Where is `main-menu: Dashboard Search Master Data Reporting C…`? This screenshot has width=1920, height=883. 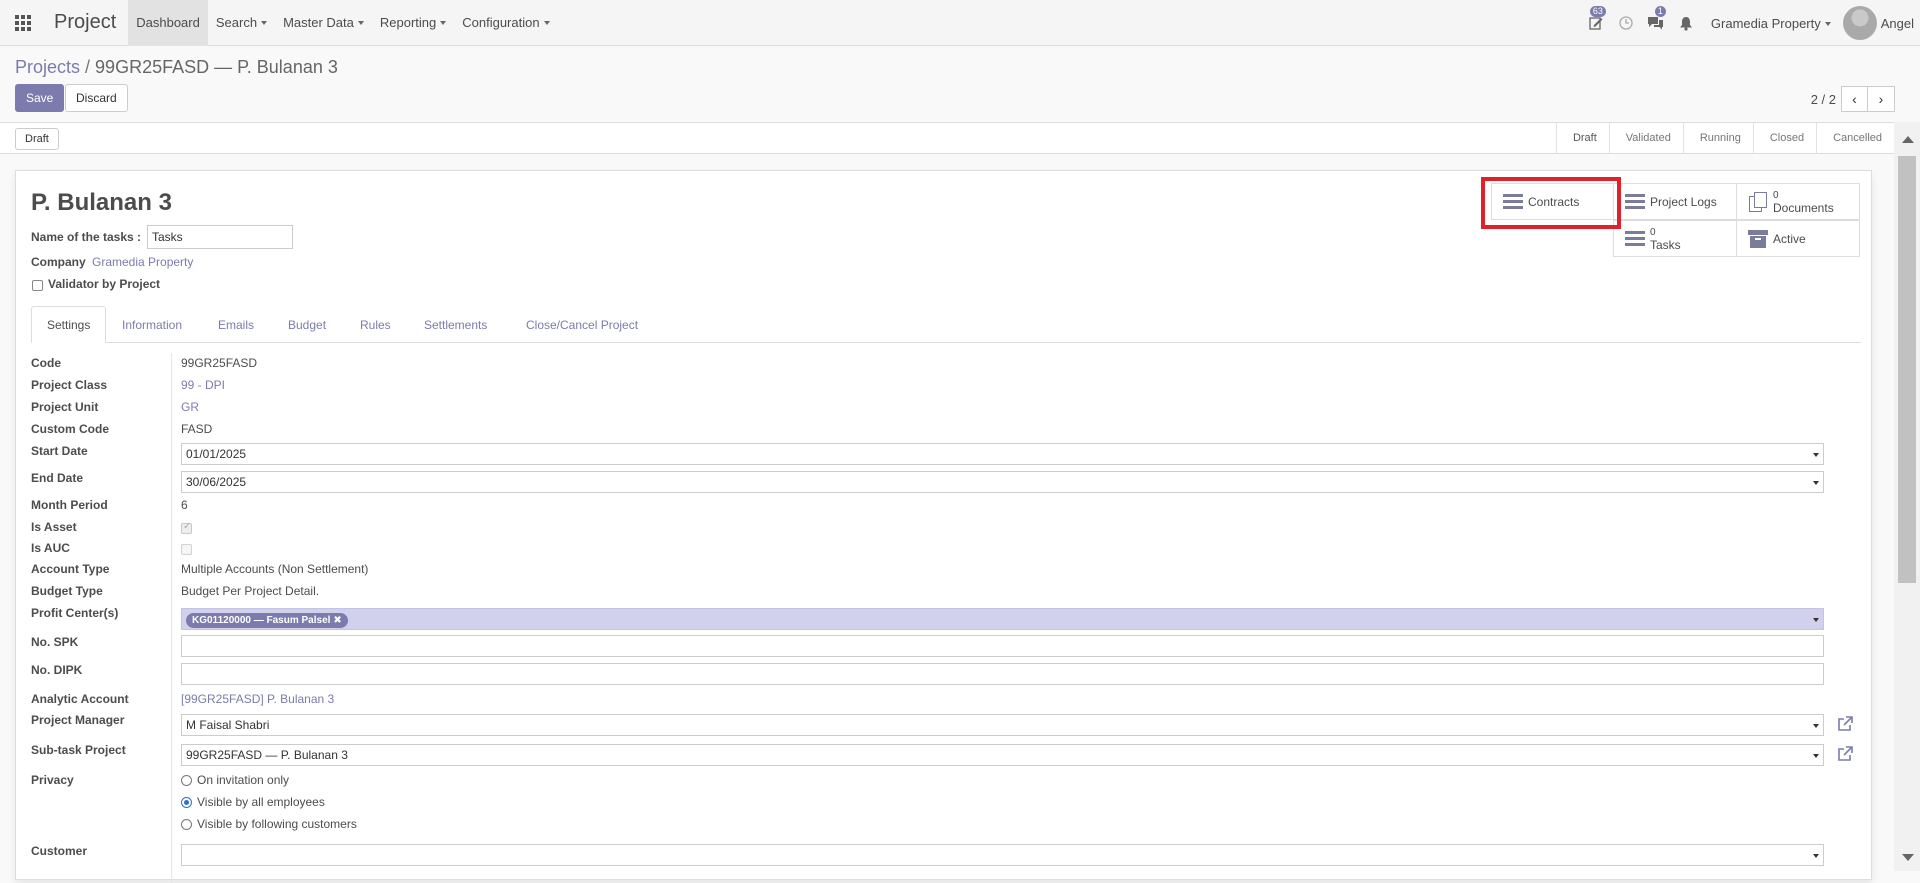
main-menu: Dashboard Search Master Data Reporting C… is located at coordinates (342, 23).